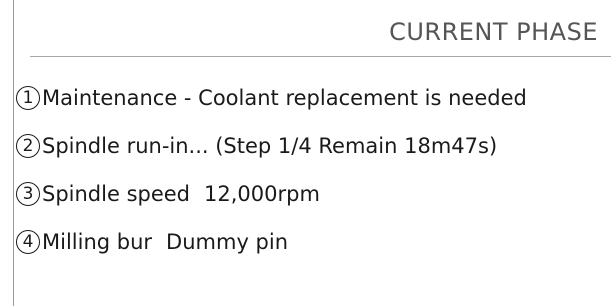 This screenshot has height=306, width=611. I want to click on circled-number-3: 3, so click(28, 194).